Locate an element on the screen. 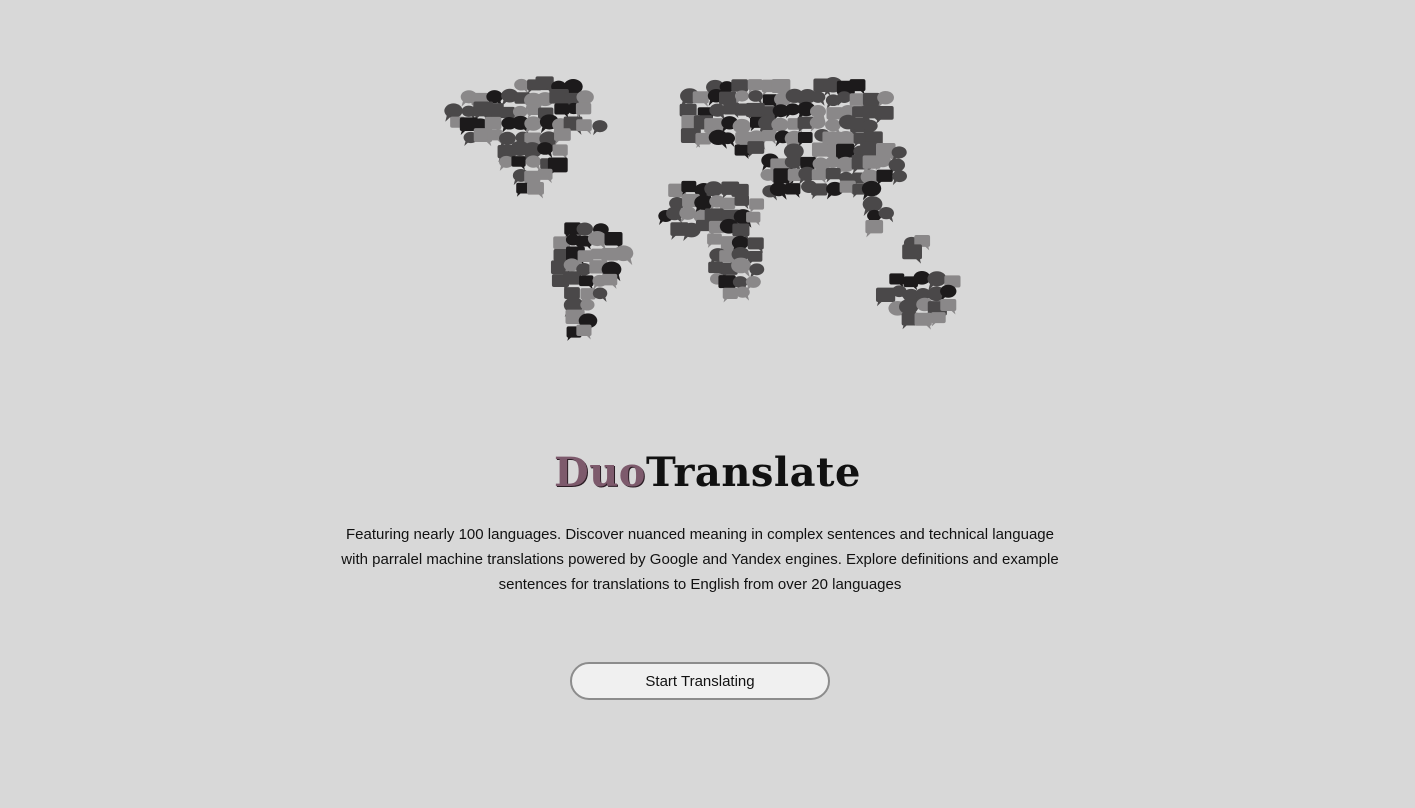  app-title: DuoTranslate is located at coordinates (707, 473).